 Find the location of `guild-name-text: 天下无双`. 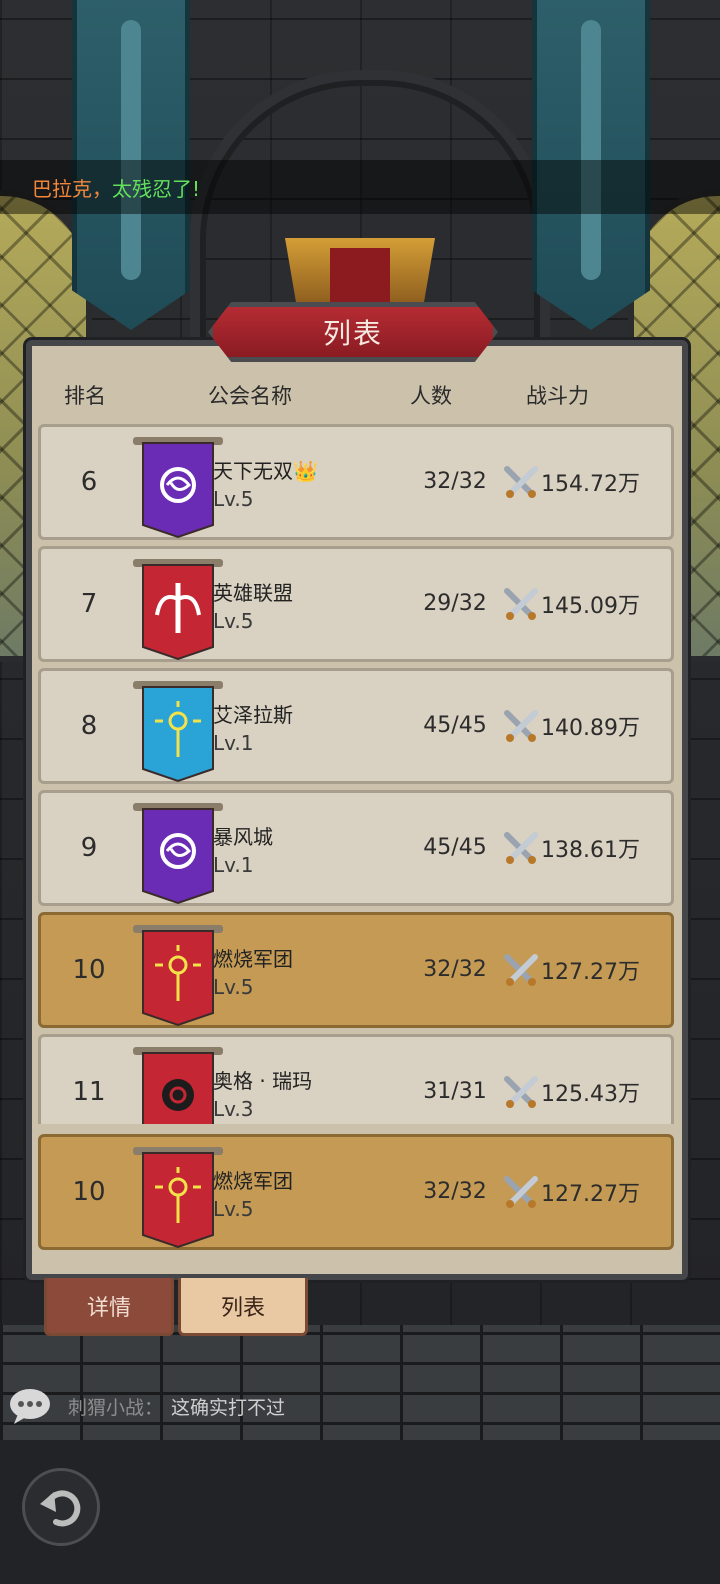

guild-name-text: 天下无双 is located at coordinates (253, 471).